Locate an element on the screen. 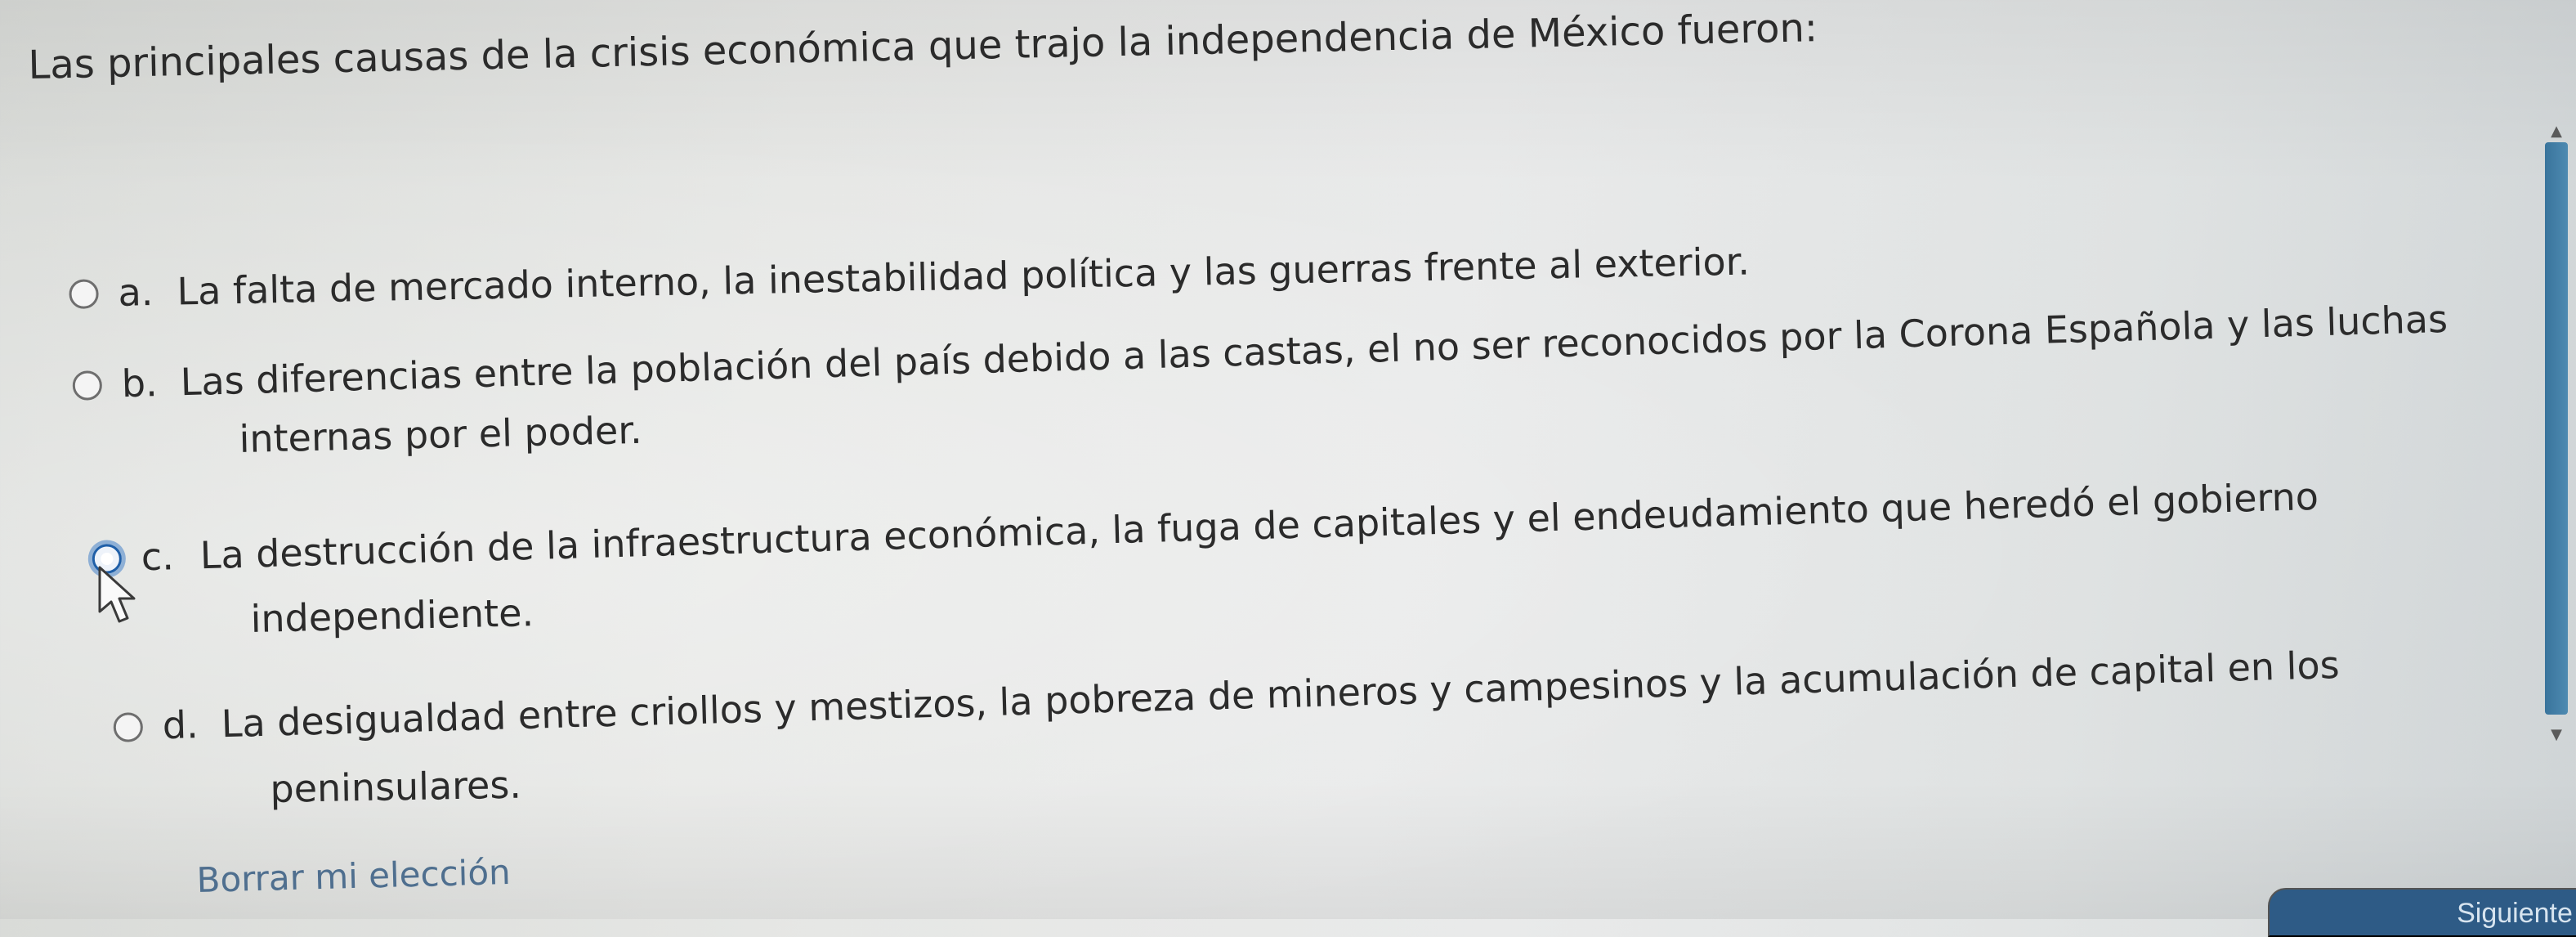  option-d-letter: d. is located at coordinates (180, 725).